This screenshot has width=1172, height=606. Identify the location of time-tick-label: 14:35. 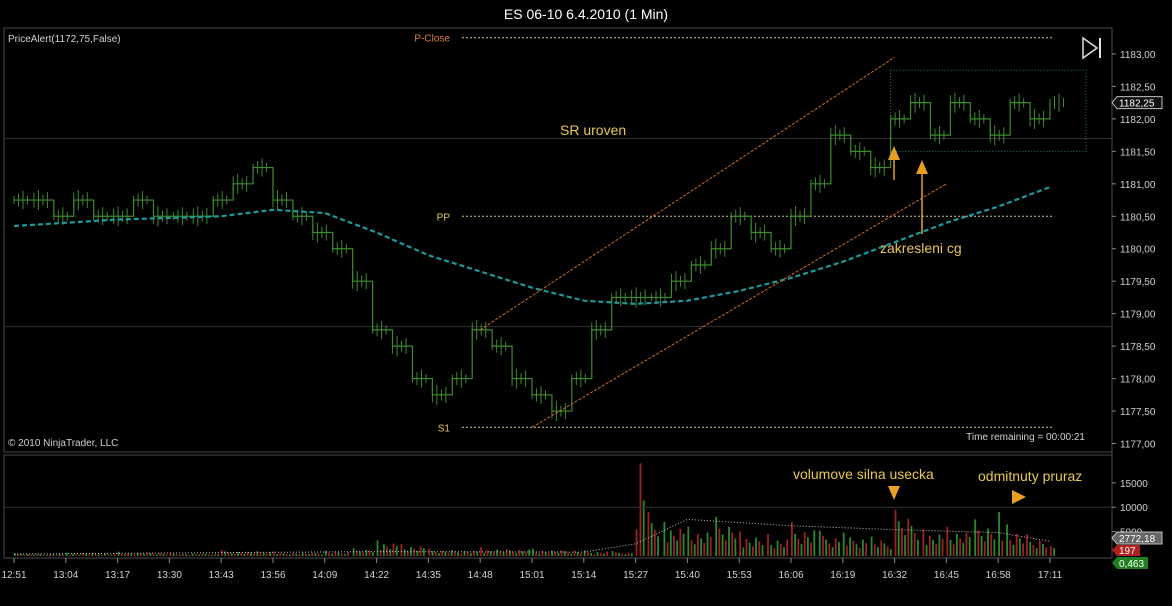
(428, 575).